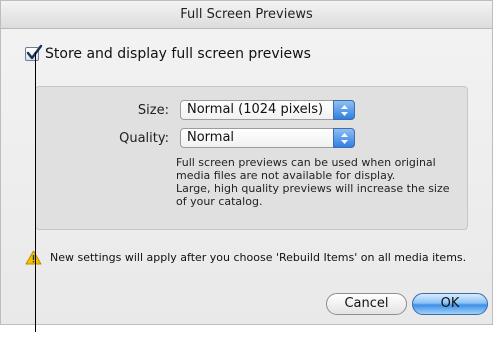  I want to click on quality-select-arrows, so click(344, 138).